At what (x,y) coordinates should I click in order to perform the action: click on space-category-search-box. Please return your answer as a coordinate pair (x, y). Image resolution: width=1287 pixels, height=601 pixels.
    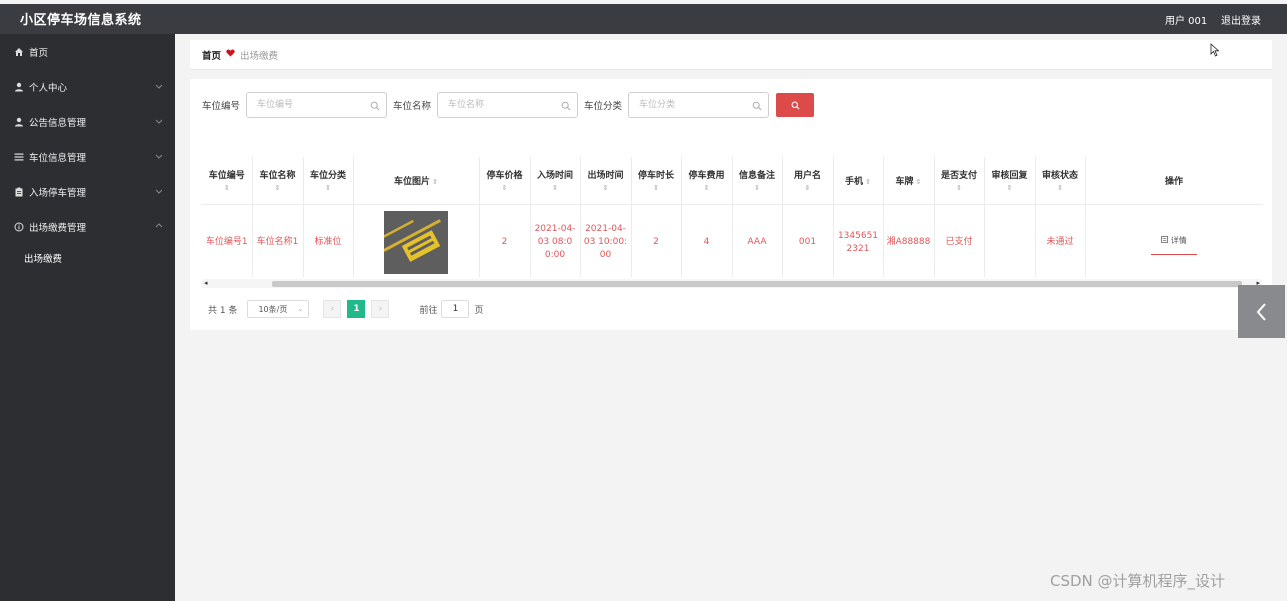
    Looking at the image, I should click on (699, 105).